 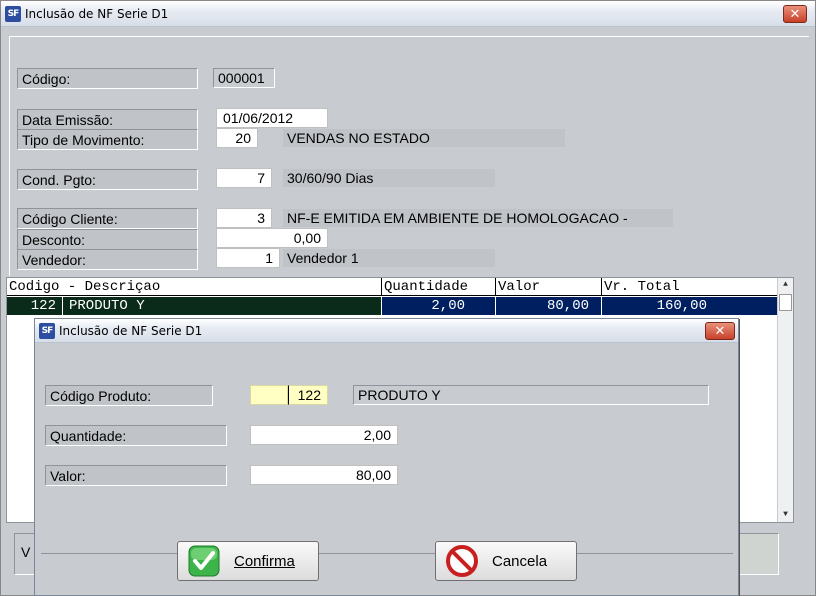 What do you see at coordinates (549, 306) in the screenshot?
I see `grid-cell-valor: 80,00` at bounding box center [549, 306].